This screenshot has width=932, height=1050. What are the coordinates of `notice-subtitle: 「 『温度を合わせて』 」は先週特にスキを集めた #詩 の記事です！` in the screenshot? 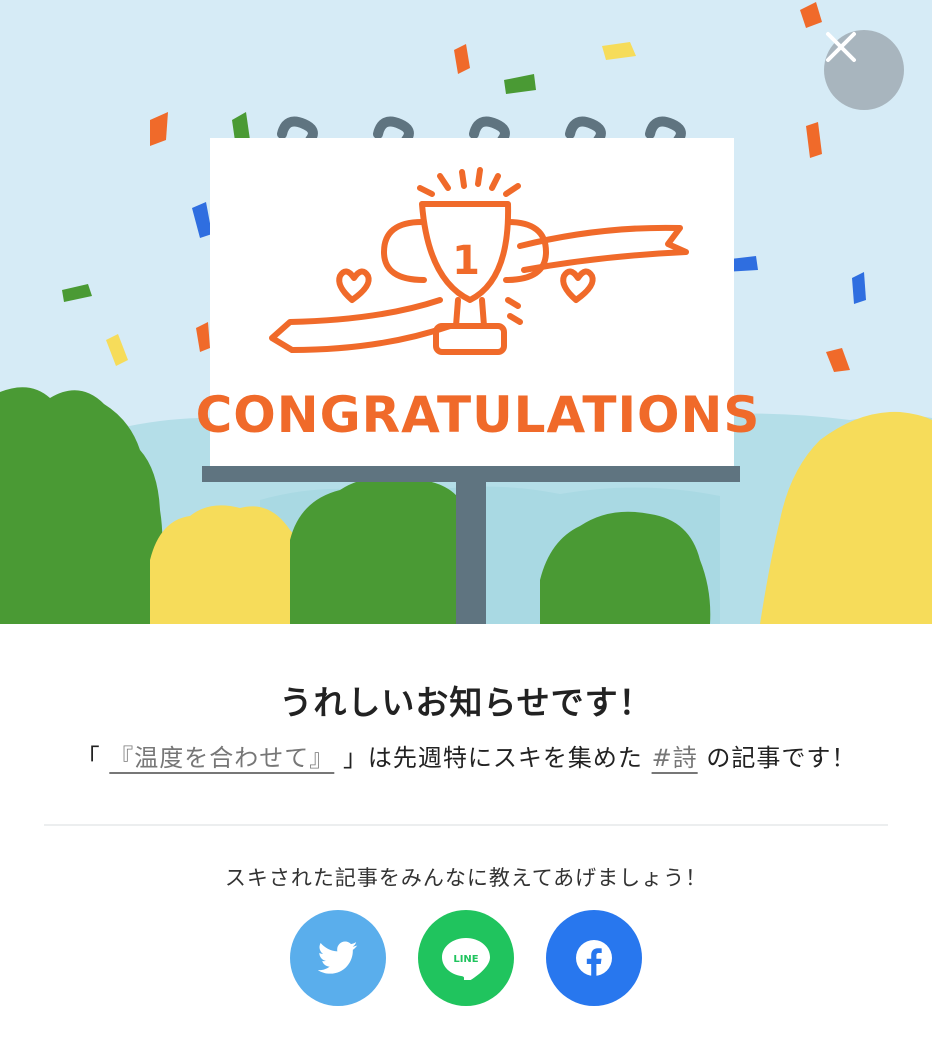 It's located at (466, 755).